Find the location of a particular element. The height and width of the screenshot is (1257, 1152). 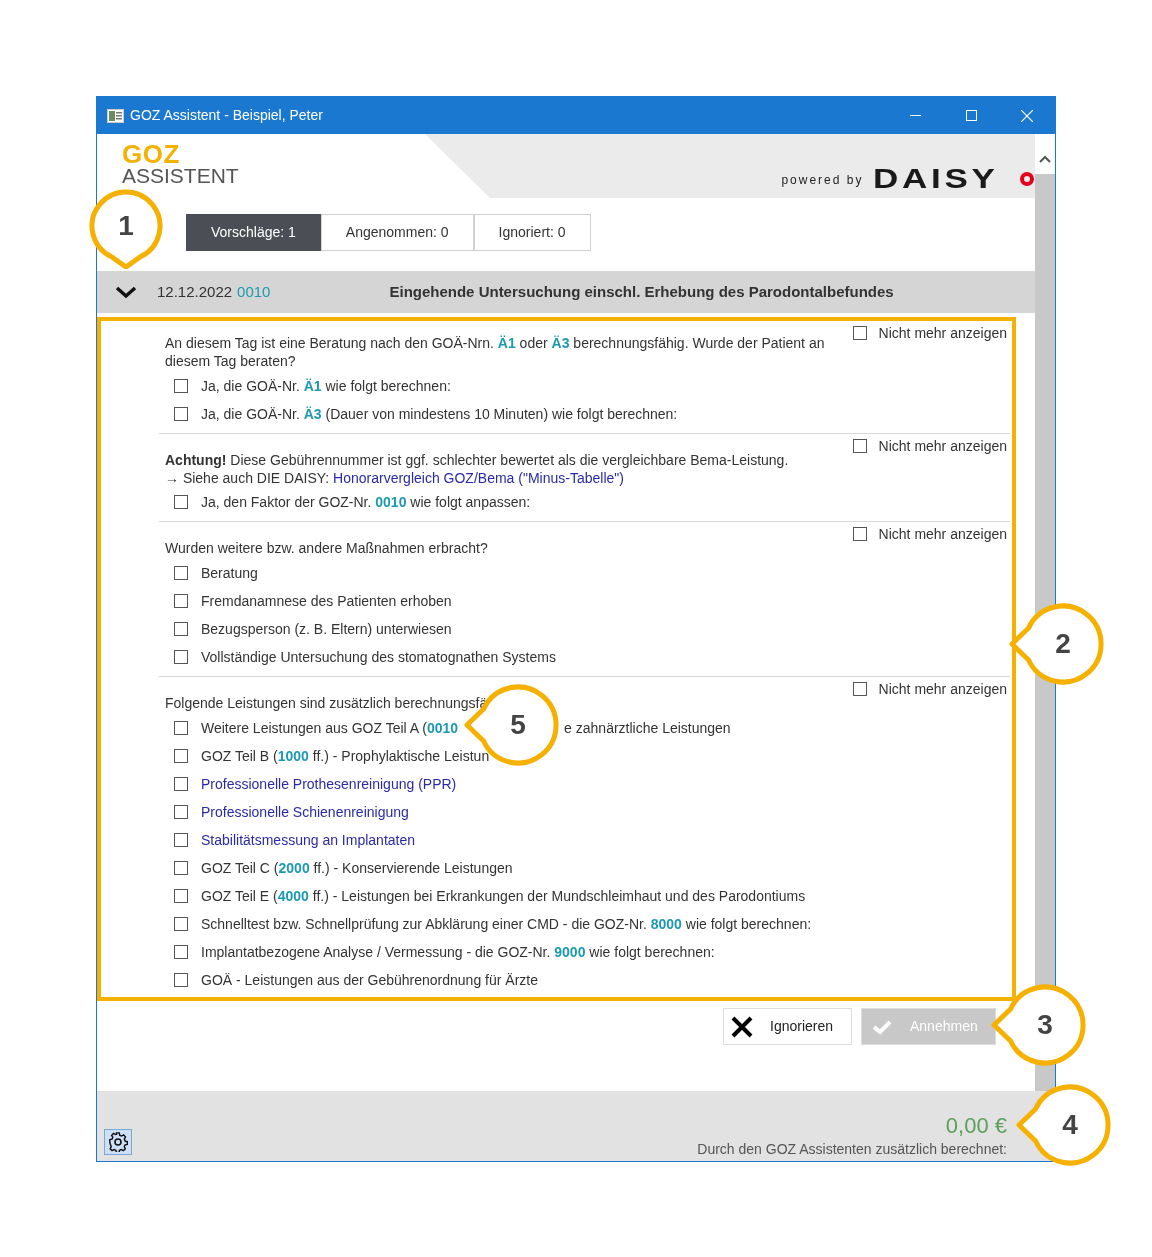

tab: Angenommen: 0 is located at coordinates (397, 232).